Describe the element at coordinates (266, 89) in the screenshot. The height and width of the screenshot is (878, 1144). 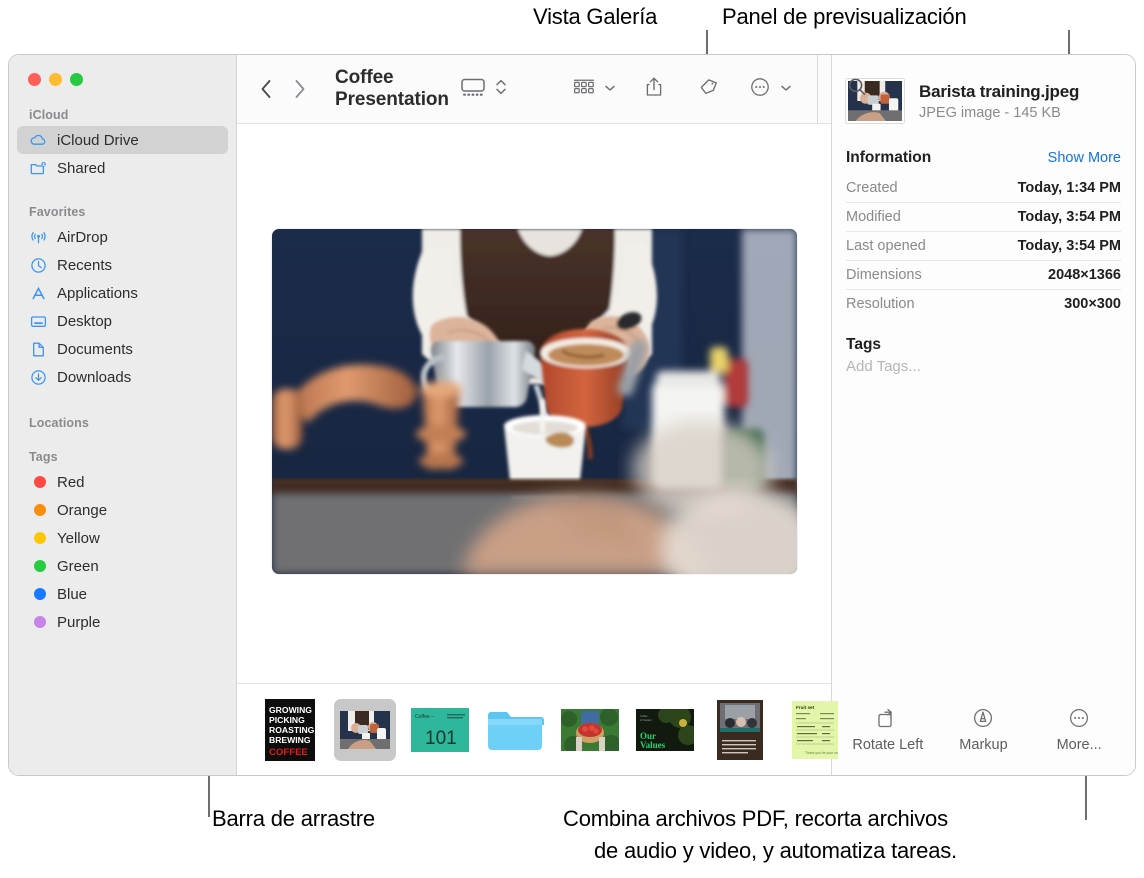
I see `chevron-left-icon` at that location.